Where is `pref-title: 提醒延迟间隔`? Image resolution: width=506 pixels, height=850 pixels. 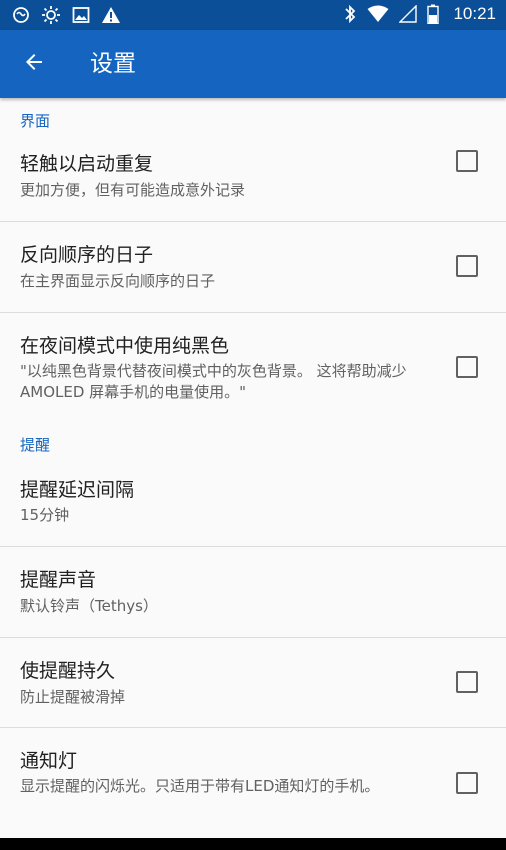 pref-title: 提醒延迟间隔 is located at coordinates (77, 490).